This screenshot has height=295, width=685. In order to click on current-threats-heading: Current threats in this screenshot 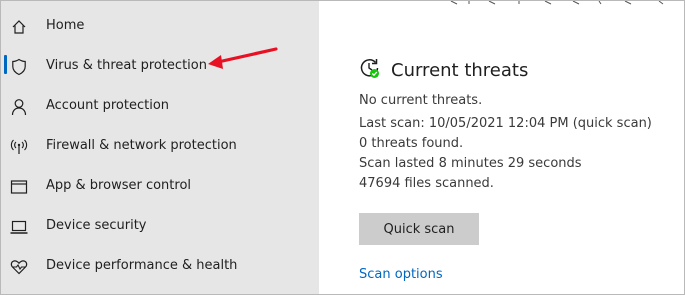, I will do `click(443, 70)`.